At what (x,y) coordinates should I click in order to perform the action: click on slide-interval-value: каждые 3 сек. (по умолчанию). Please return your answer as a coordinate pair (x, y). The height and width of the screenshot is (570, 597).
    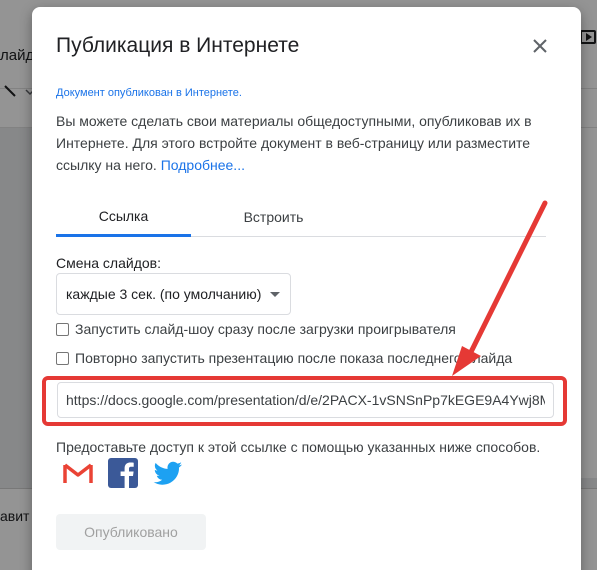
    Looking at the image, I should click on (164, 294).